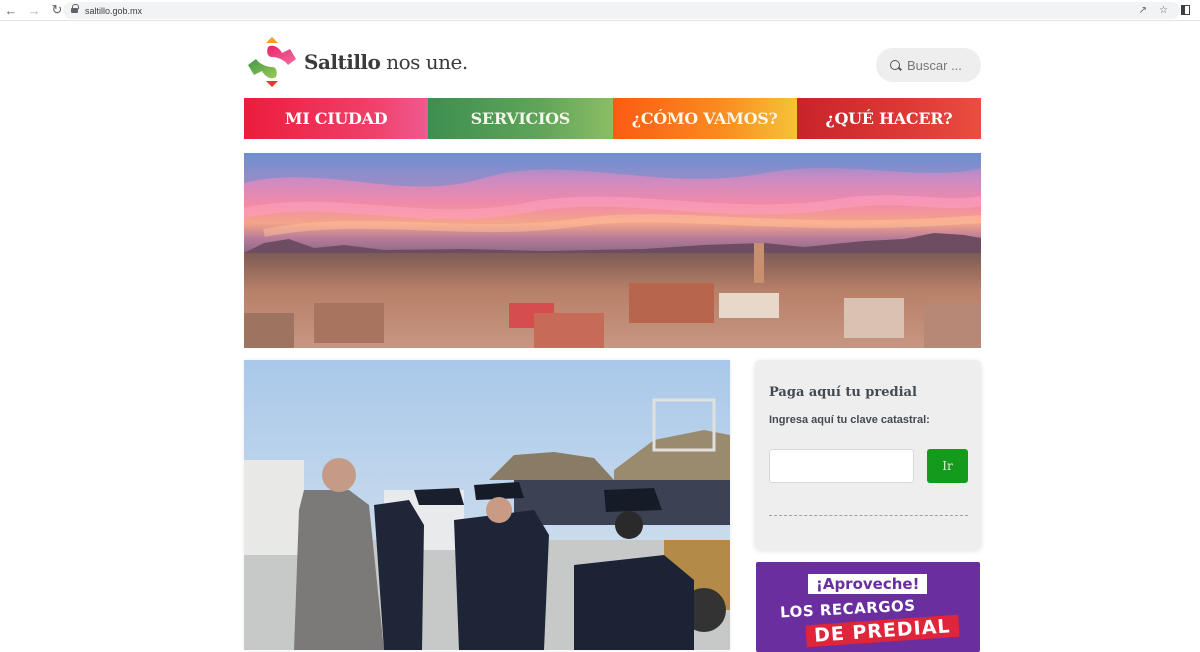 The width and height of the screenshot is (1200, 652). Describe the element at coordinates (11, 10) in the screenshot. I see `back-arrow-icon: ←` at that location.